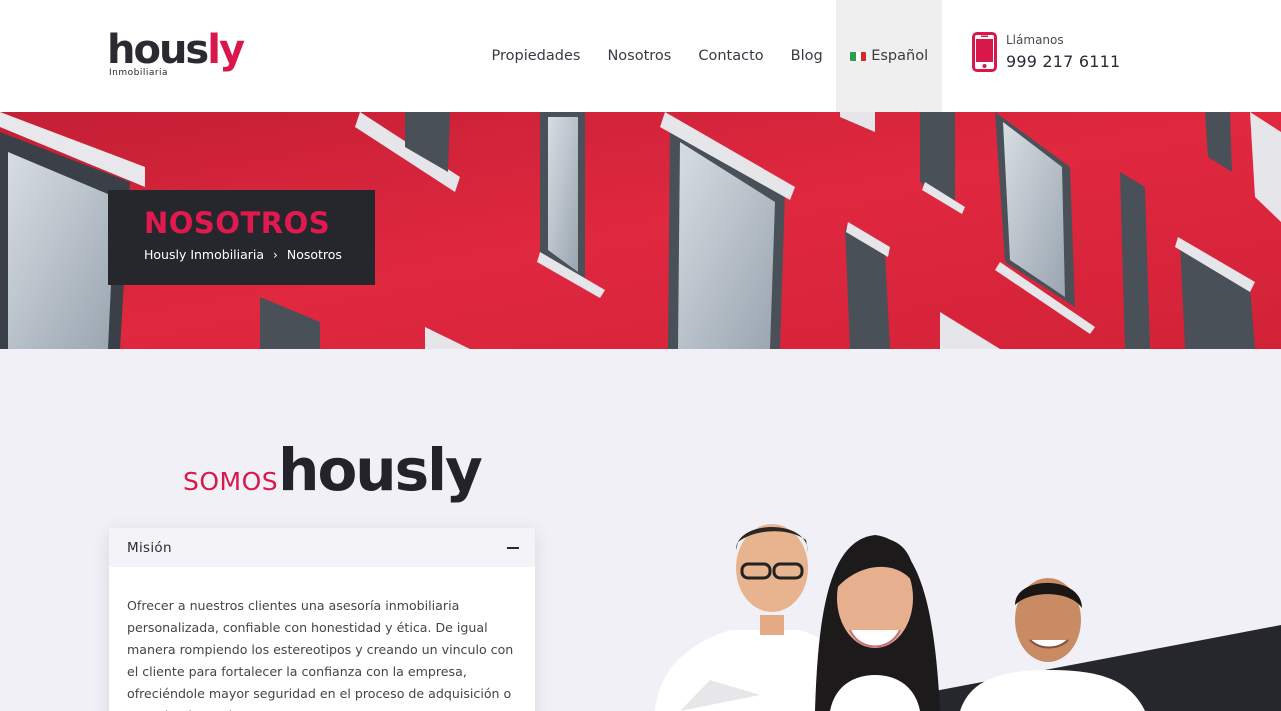  What do you see at coordinates (536, 56) in the screenshot?
I see `nav-item-propiedades: Propiedades` at bounding box center [536, 56].